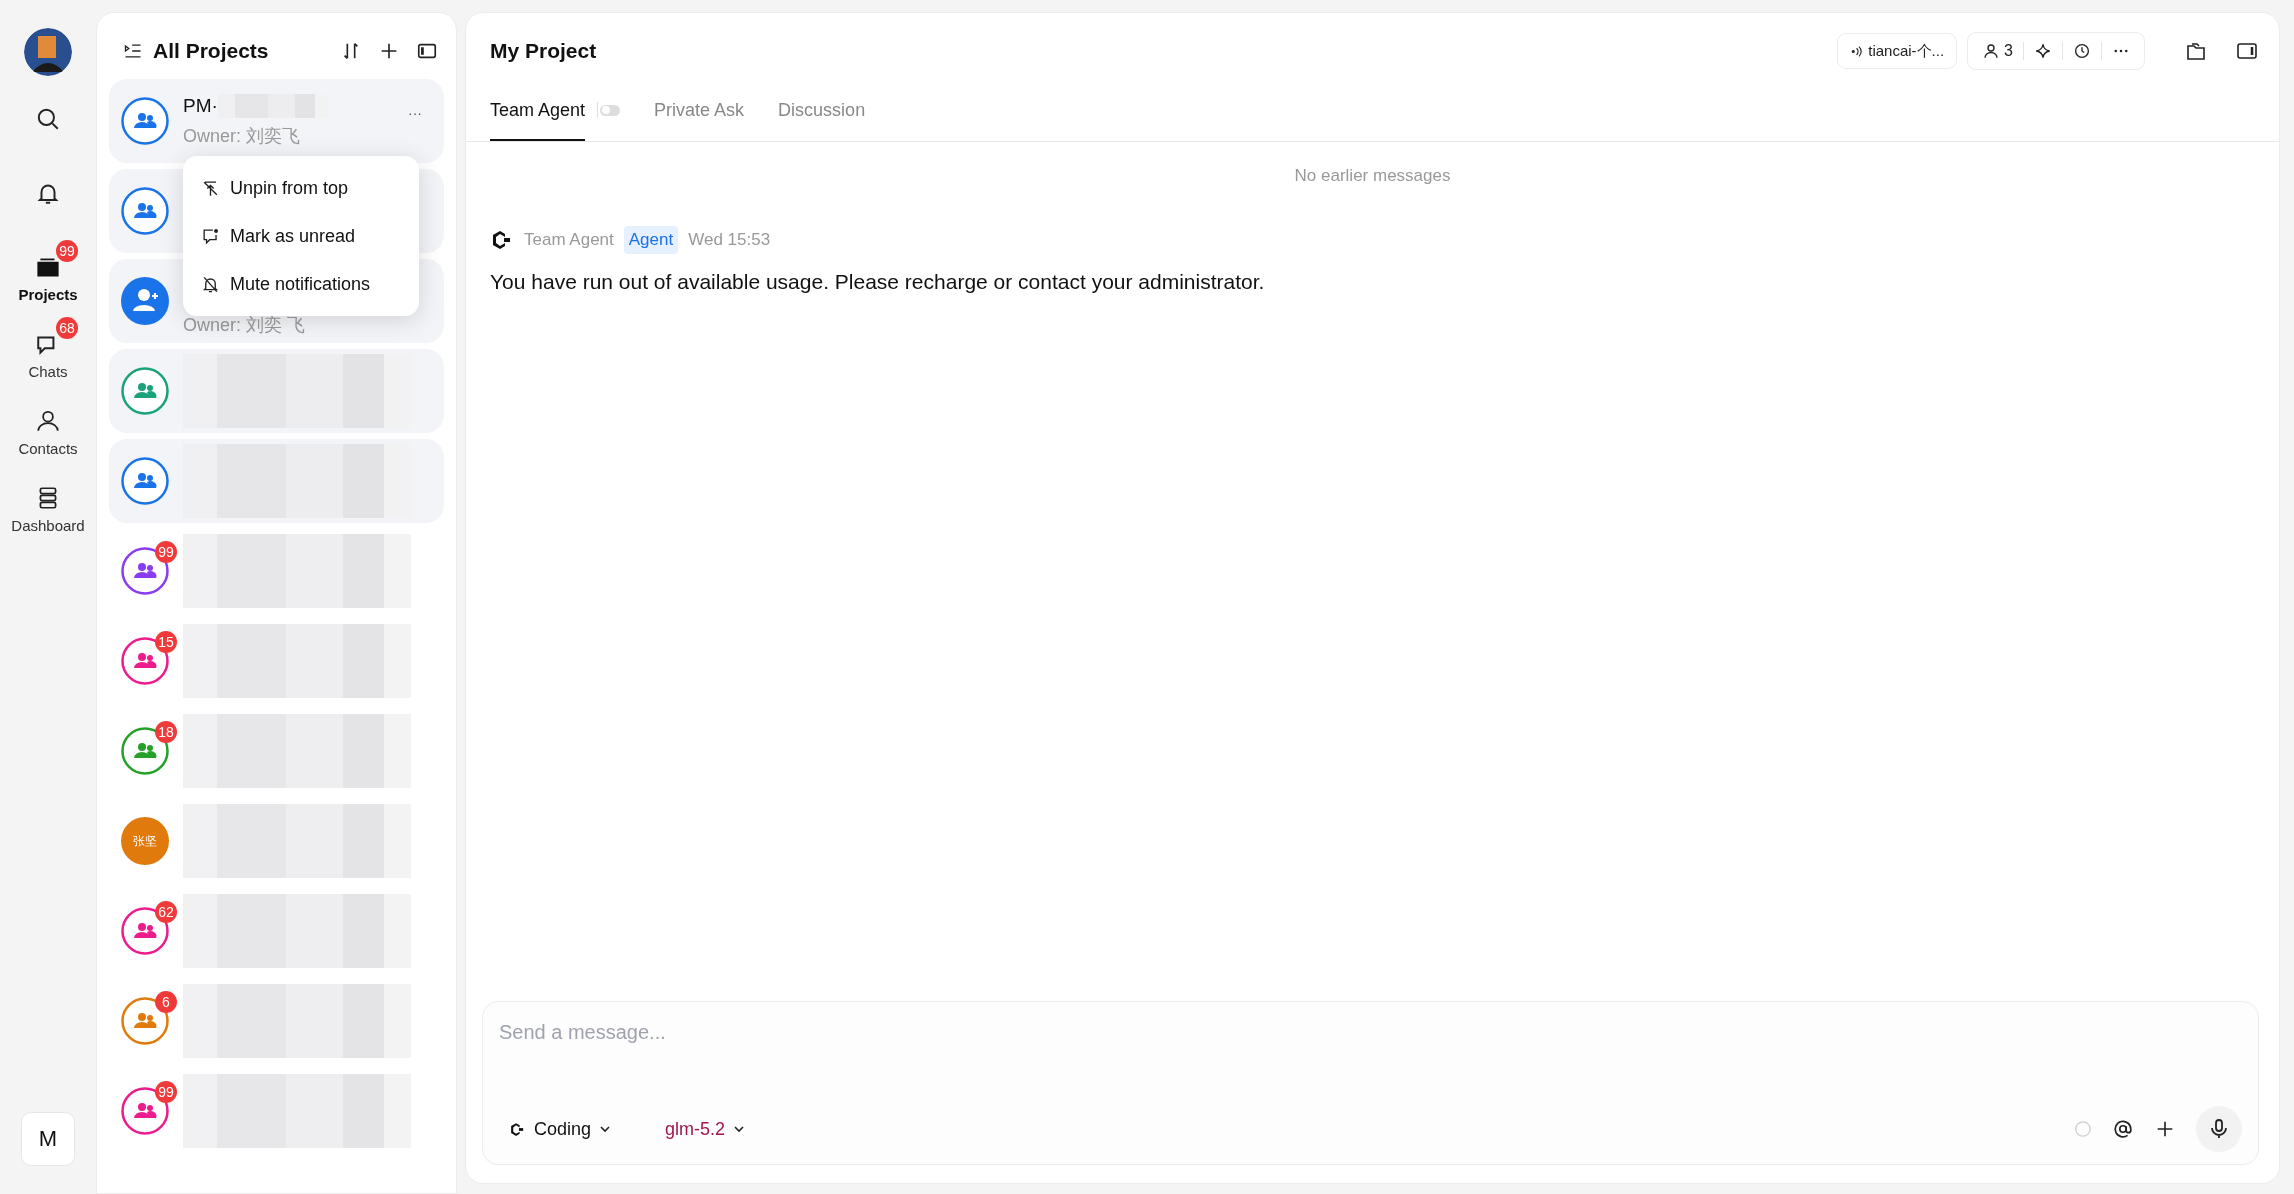  What do you see at coordinates (166, 732) in the screenshot?
I see `unread-badge: 18` at bounding box center [166, 732].